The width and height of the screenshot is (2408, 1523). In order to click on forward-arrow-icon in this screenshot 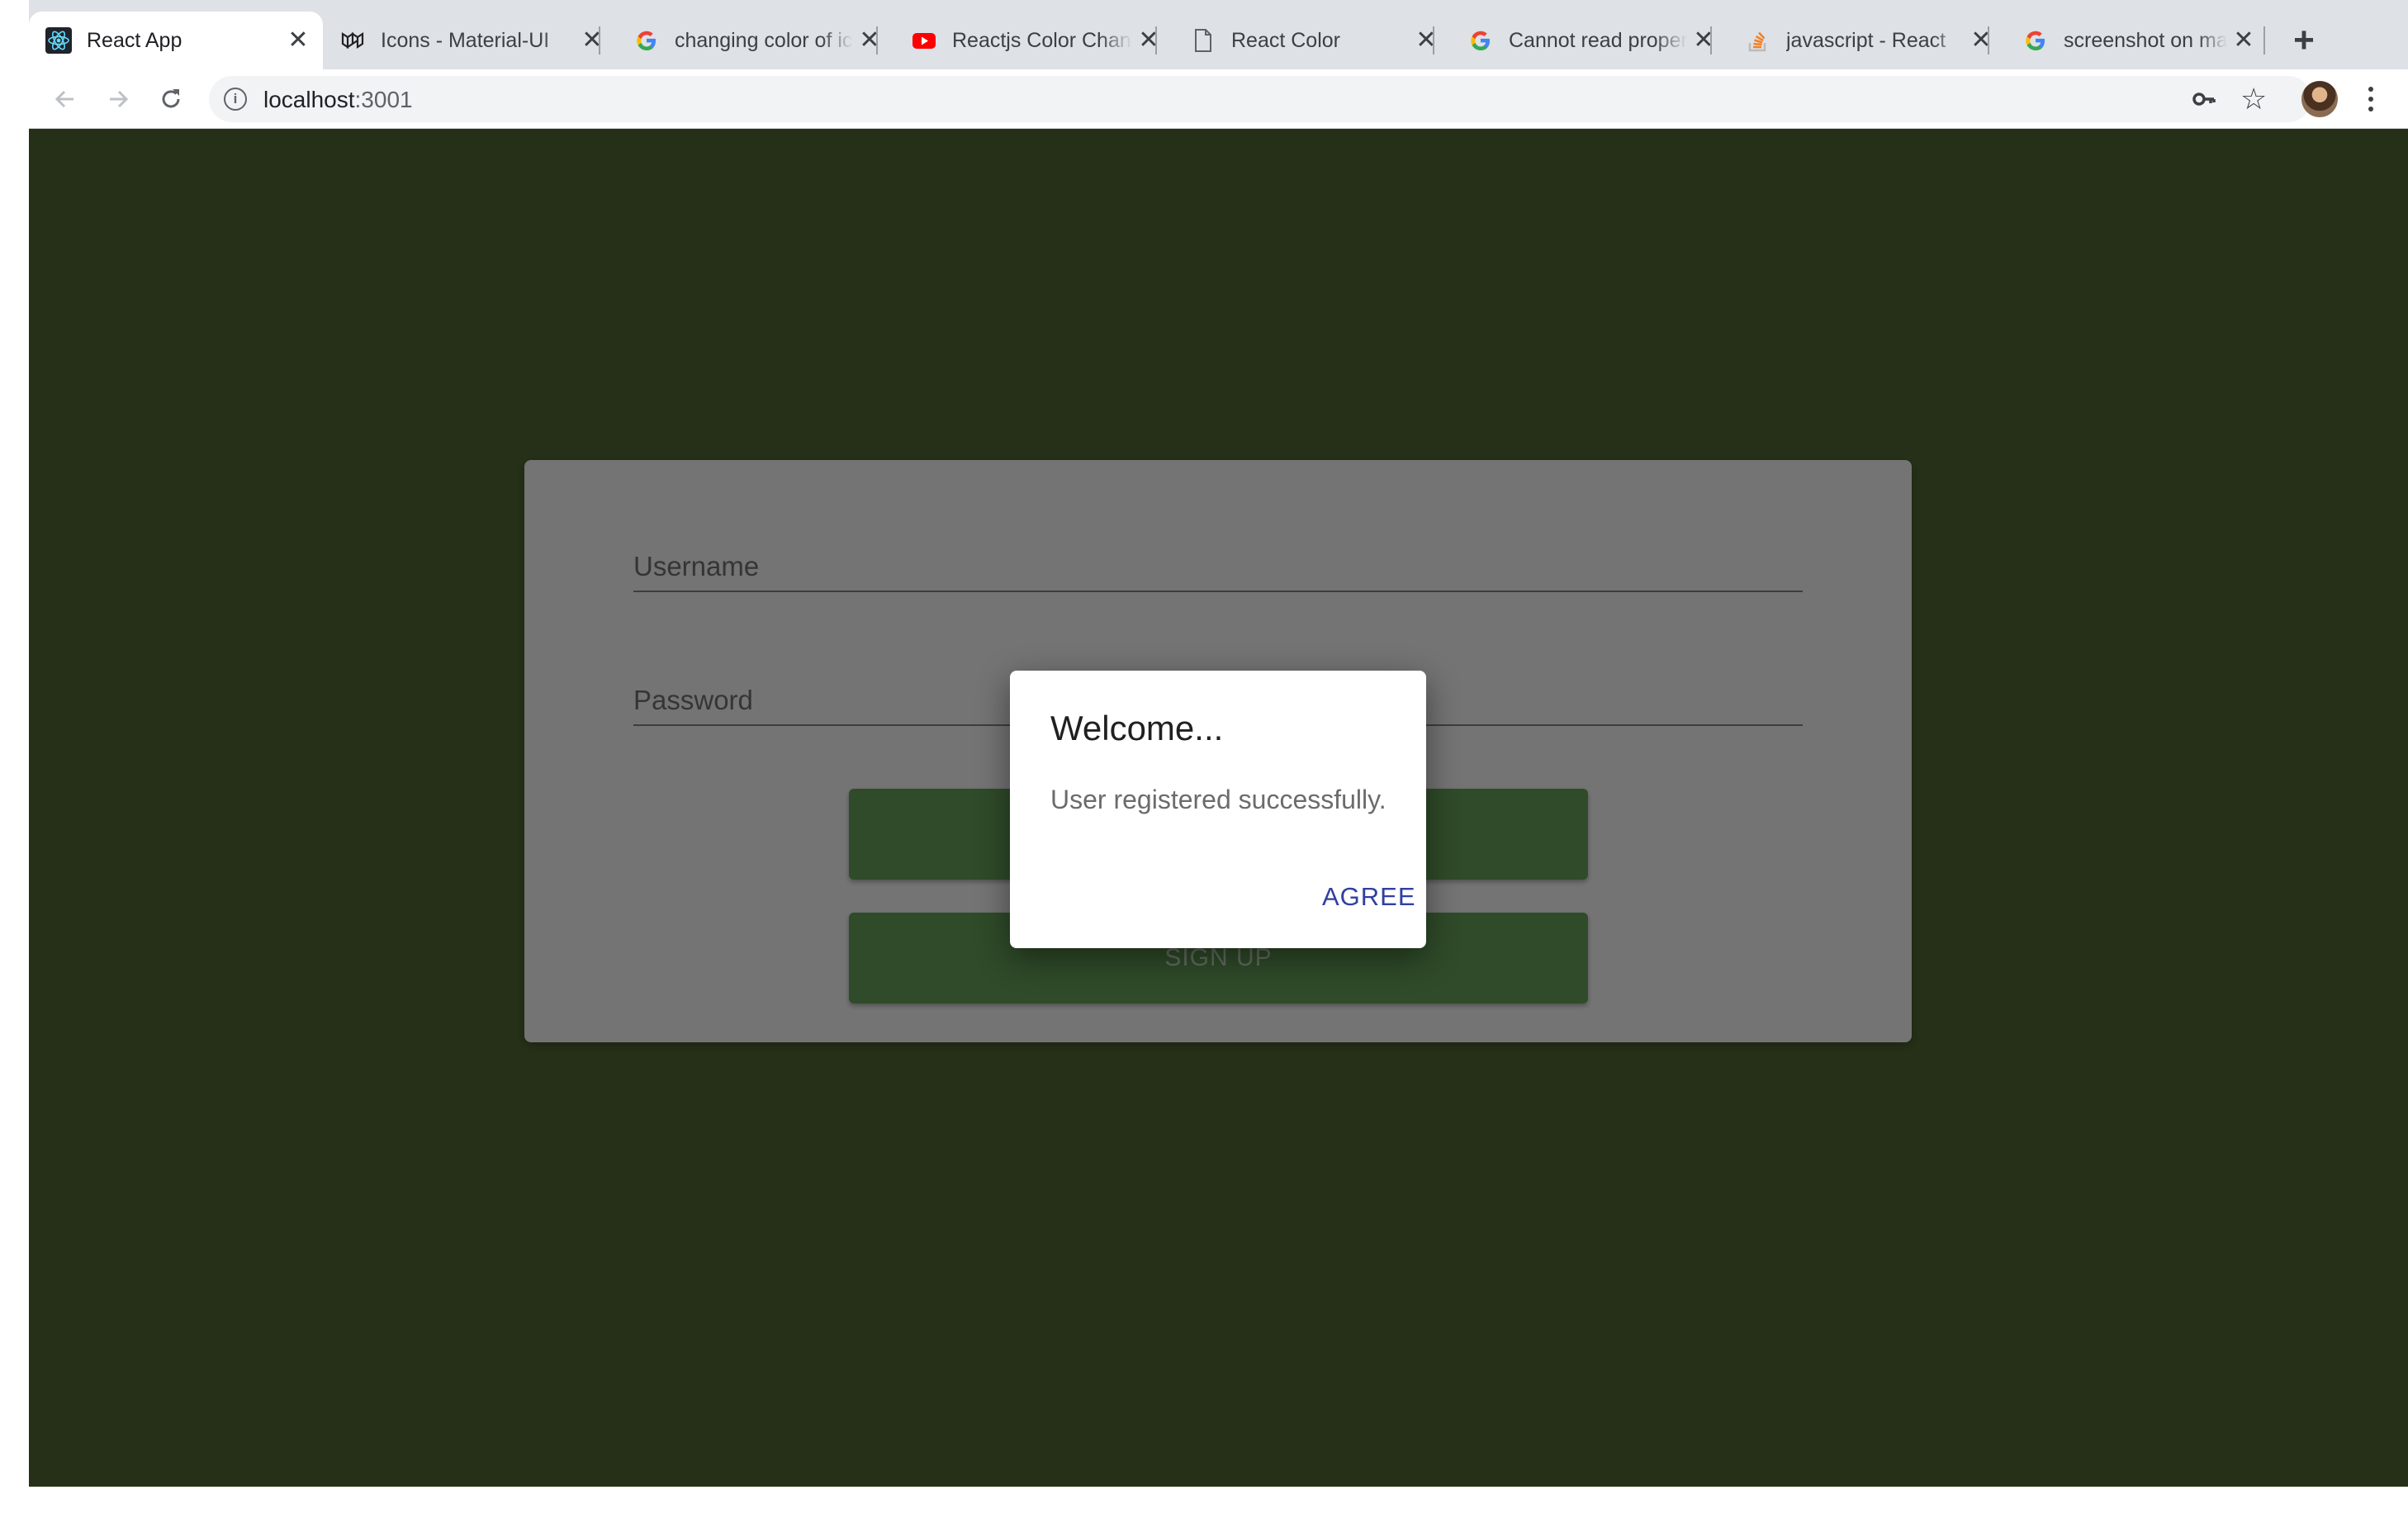, I will do `click(120, 99)`.